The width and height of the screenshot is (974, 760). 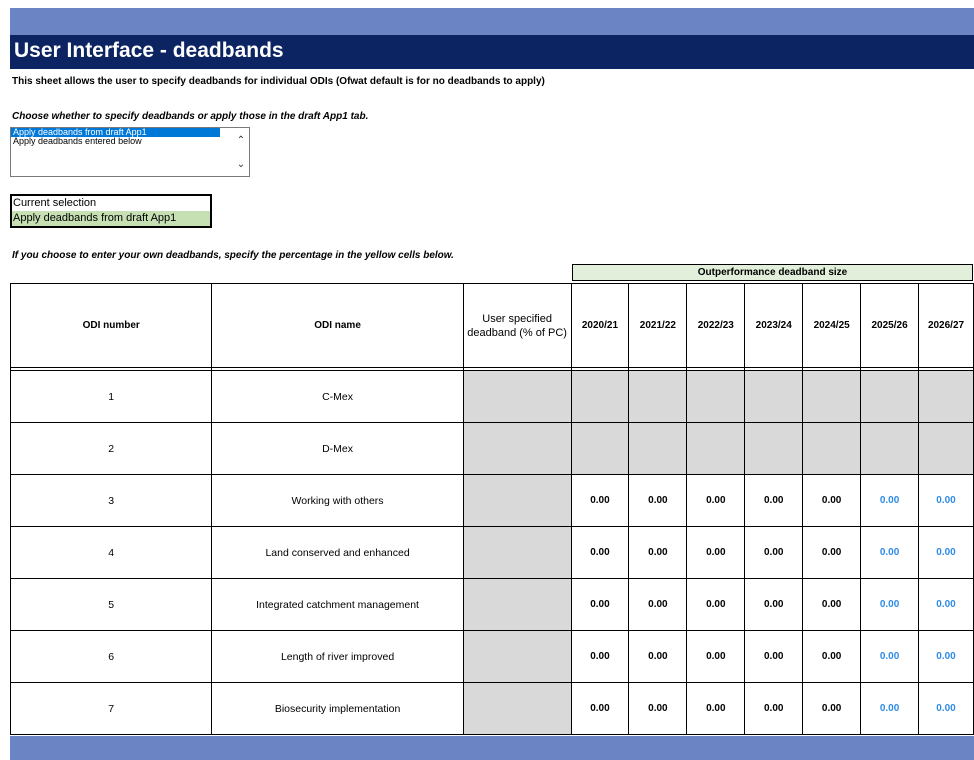 I want to click on odi-name-cell: Length of river improved, so click(x=337, y=656).